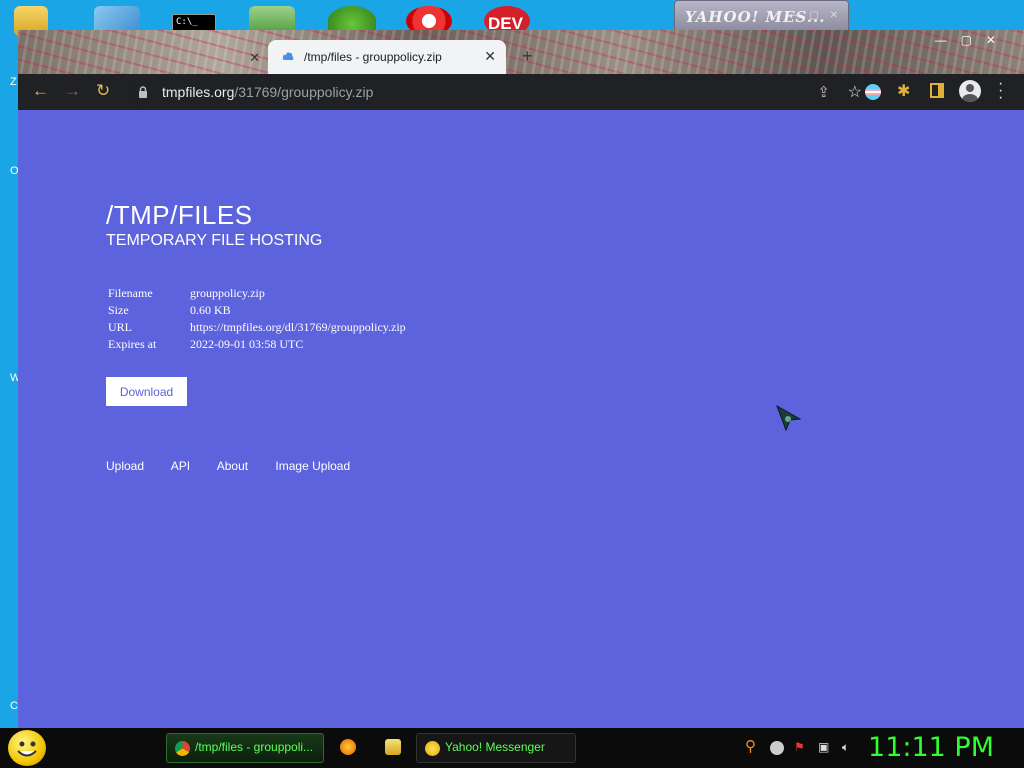  I want to click on page-subtitle: TEMPORARY FILE HOSTING, so click(214, 240).